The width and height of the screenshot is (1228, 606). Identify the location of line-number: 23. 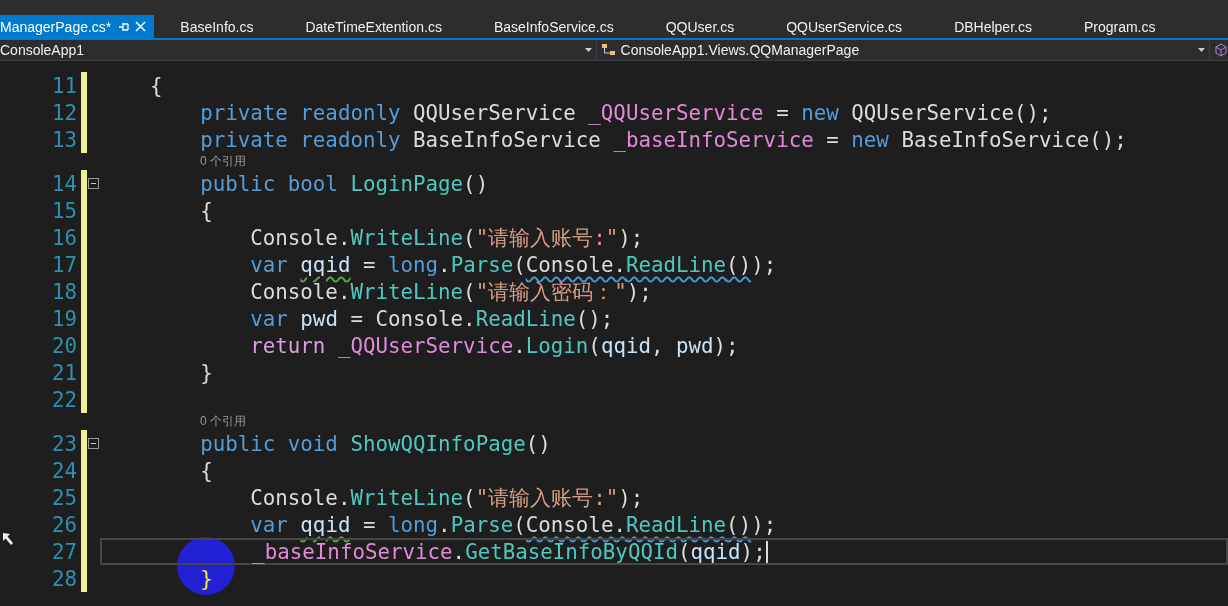
(63, 443).